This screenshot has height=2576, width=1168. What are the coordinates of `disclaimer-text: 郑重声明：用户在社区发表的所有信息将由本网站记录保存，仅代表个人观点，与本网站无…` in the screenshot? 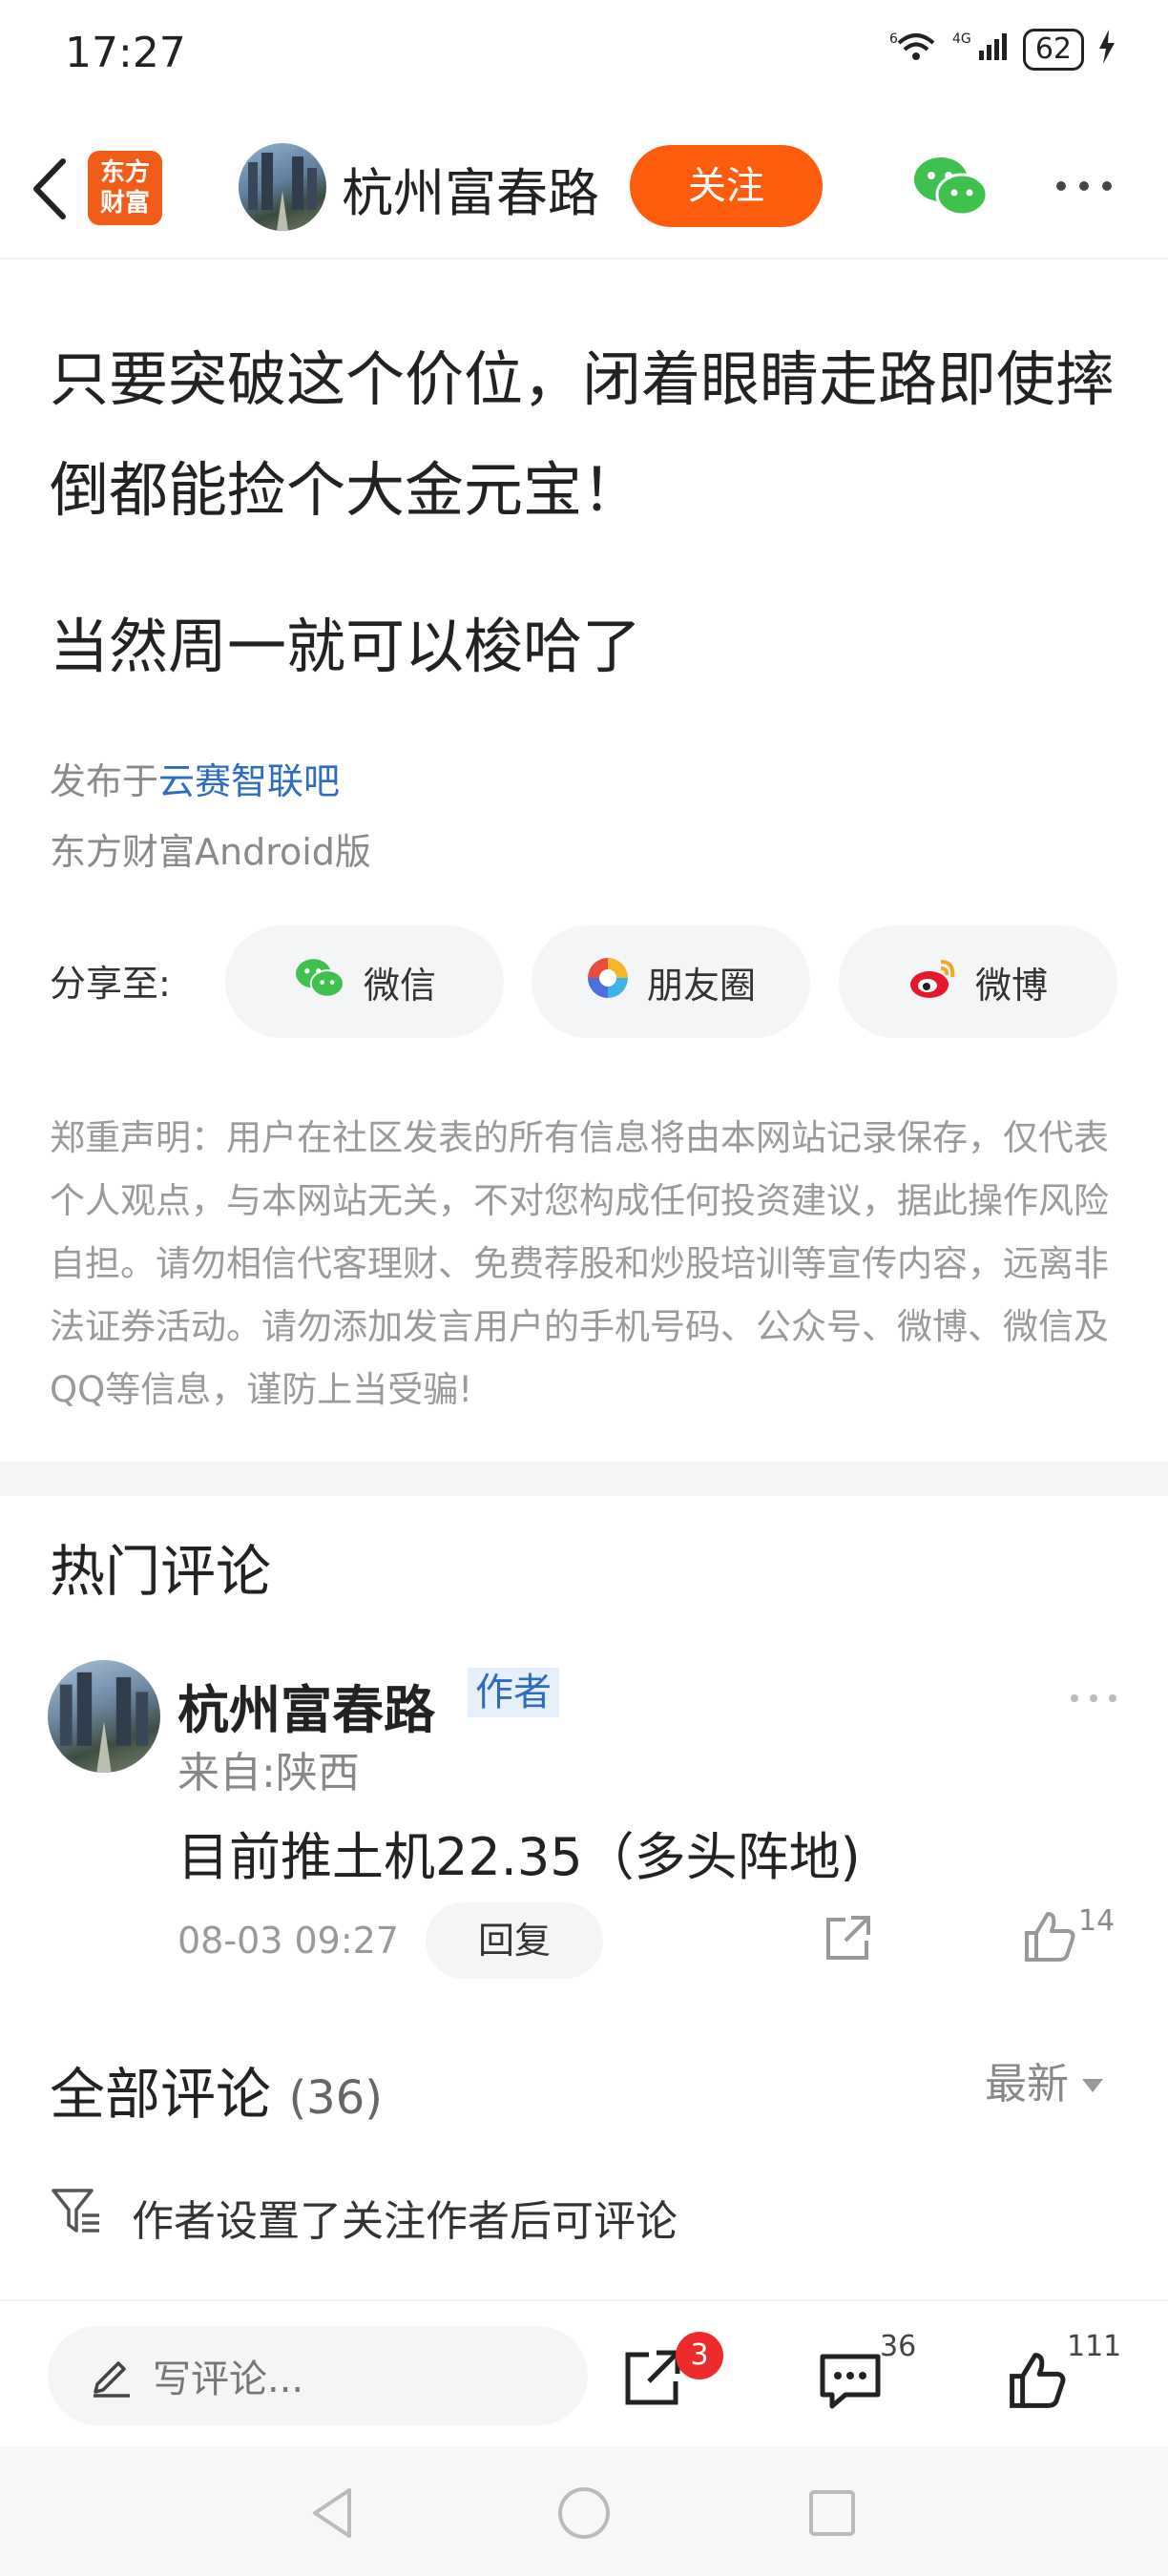 It's located at (579, 1263).